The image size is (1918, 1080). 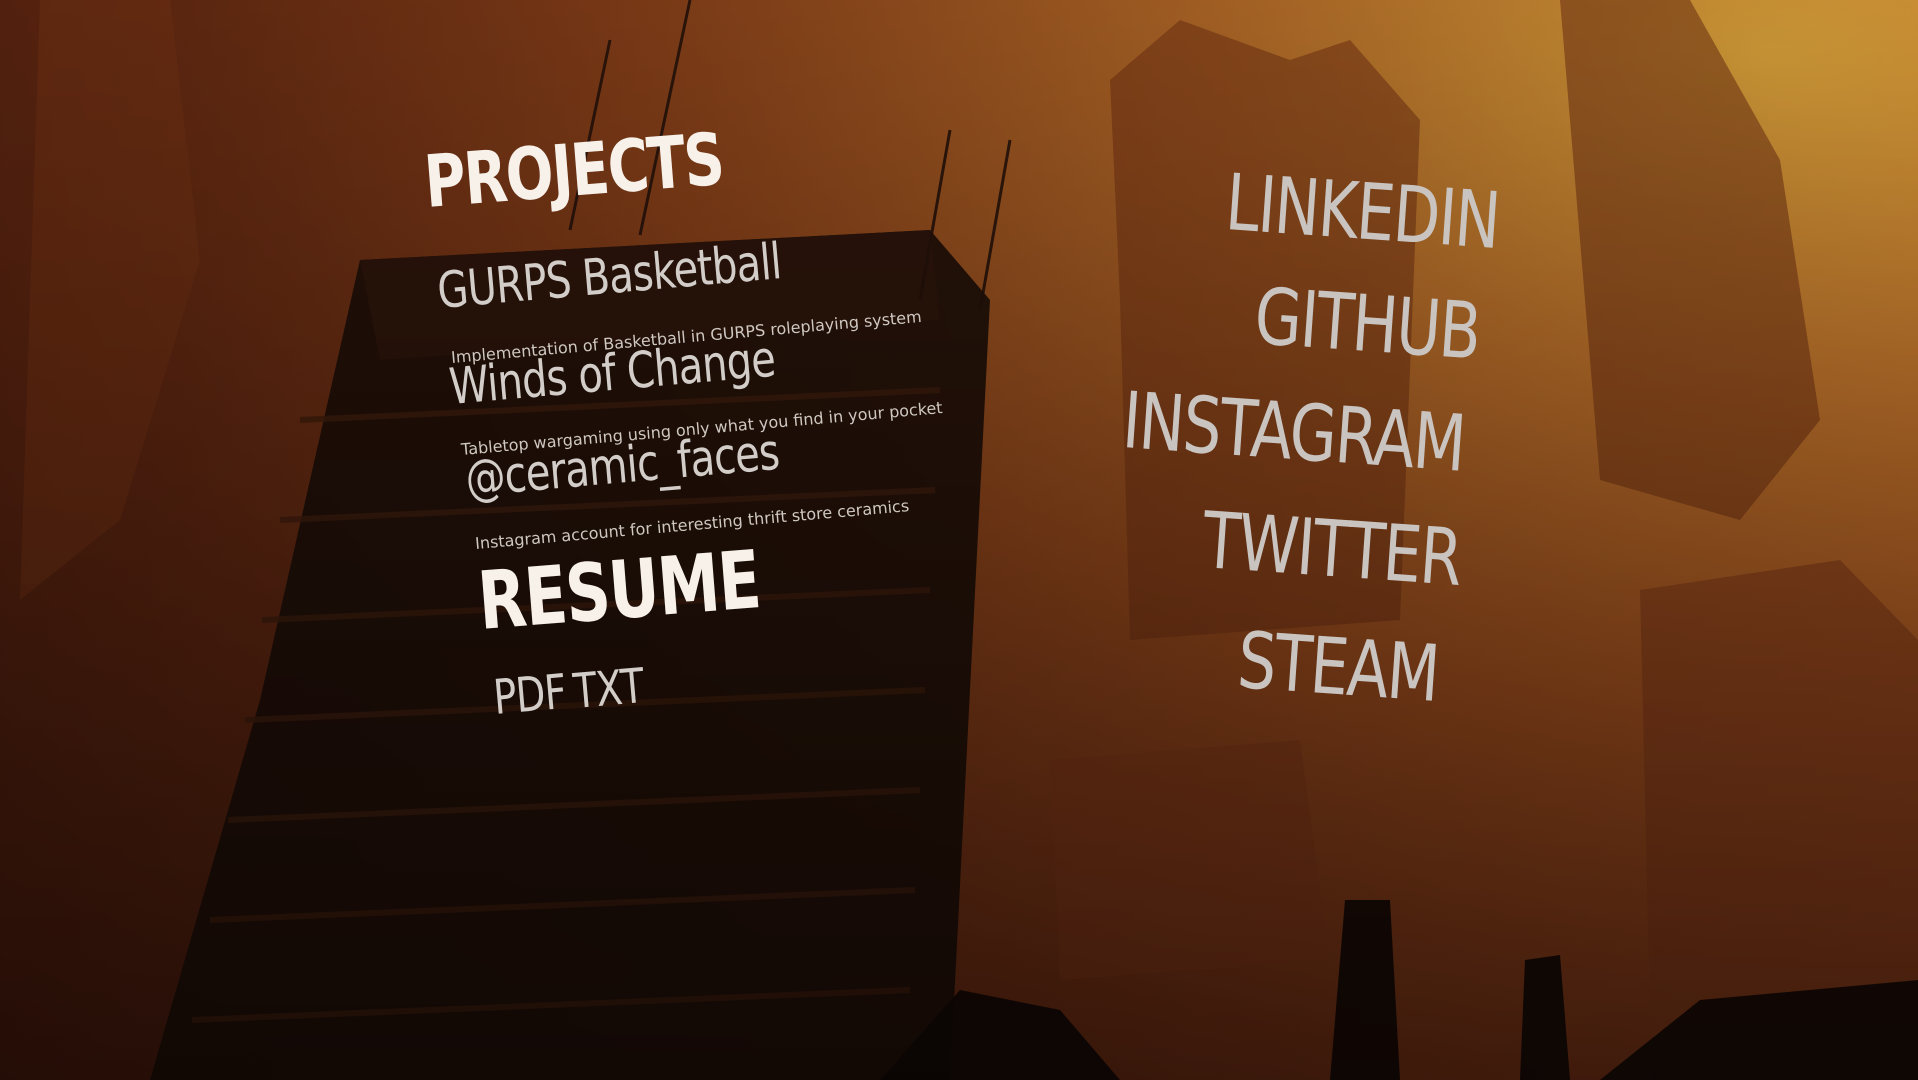 What do you see at coordinates (1367, 324) in the screenshot?
I see `github-link: GITHUB` at bounding box center [1367, 324].